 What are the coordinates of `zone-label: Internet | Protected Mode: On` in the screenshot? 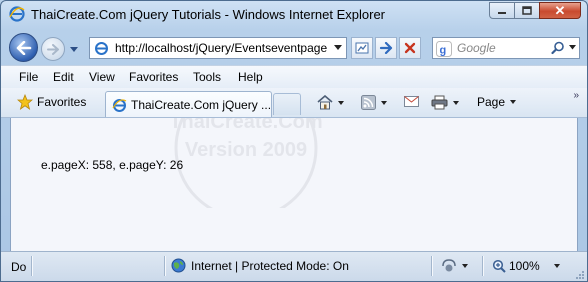 It's located at (270, 265).